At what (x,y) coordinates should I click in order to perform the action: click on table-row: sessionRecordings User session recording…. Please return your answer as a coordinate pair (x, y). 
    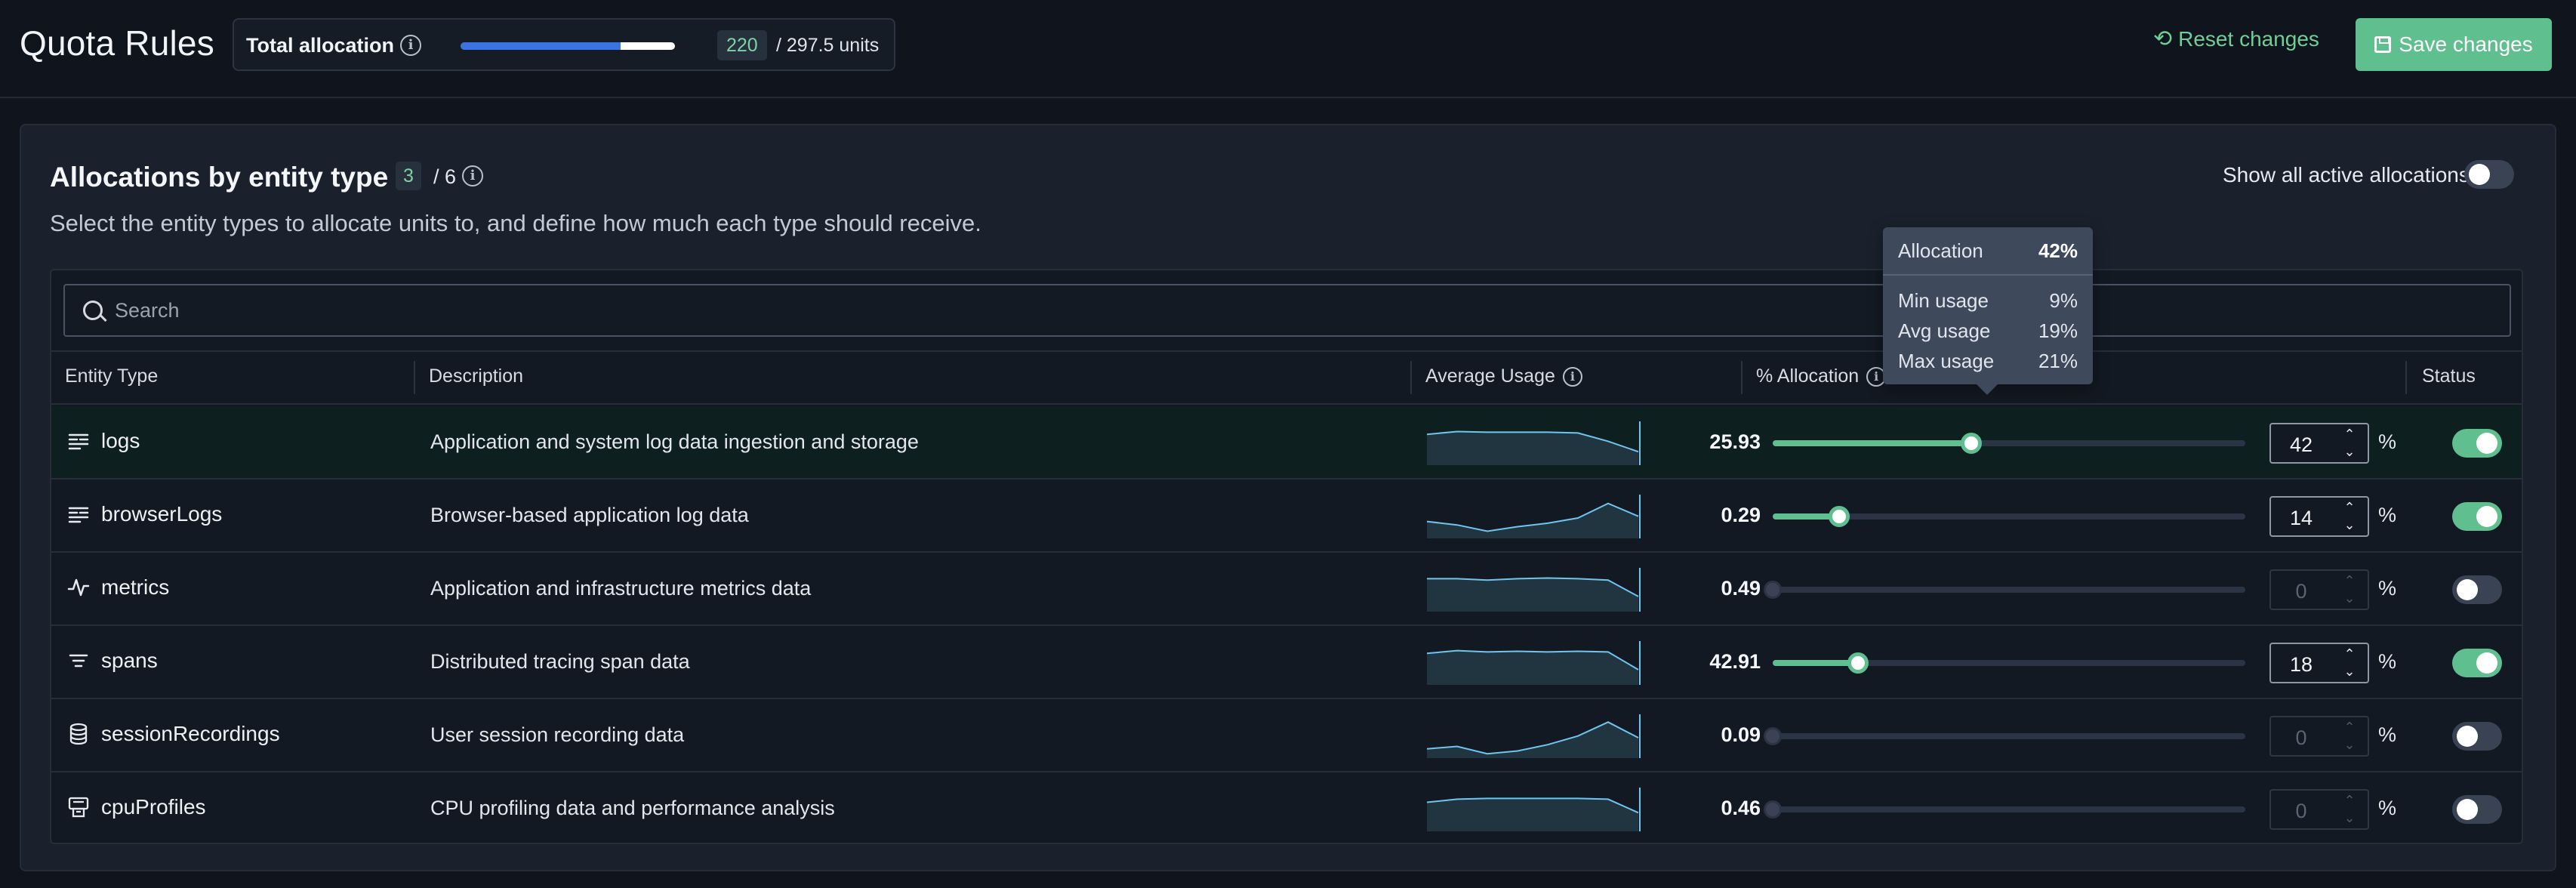
    Looking at the image, I should click on (1286, 735).